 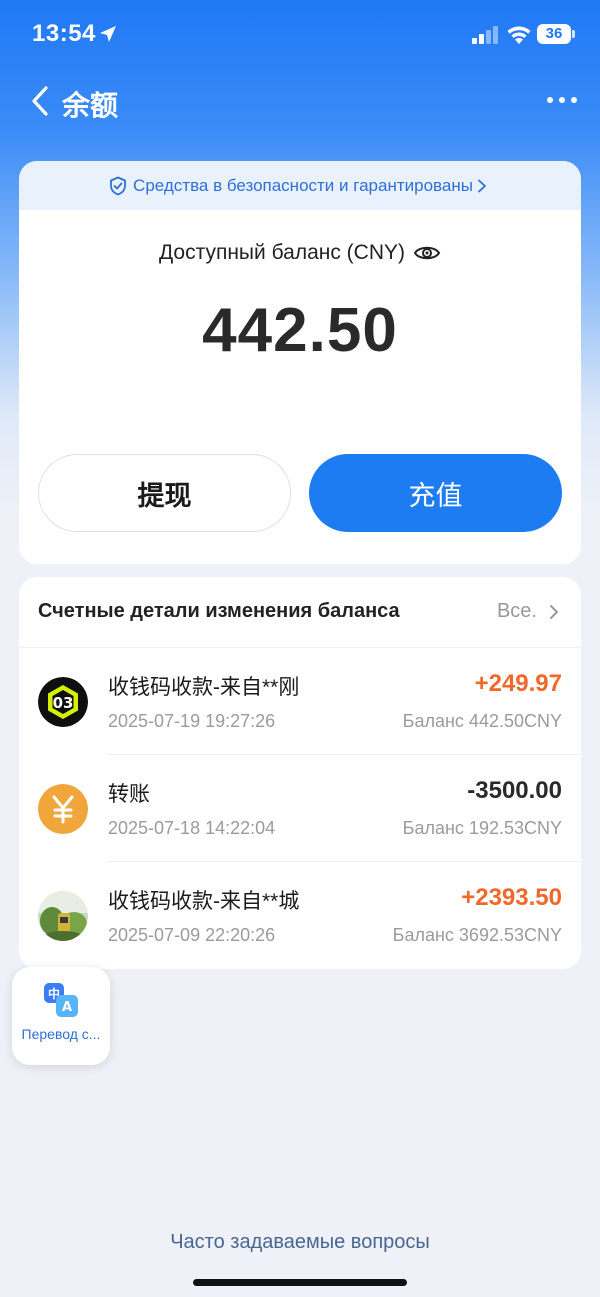 What do you see at coordinates (300, 35) in the screenshot?
I see `status-bar: 13:54 36` at bounding box center [300, 35].